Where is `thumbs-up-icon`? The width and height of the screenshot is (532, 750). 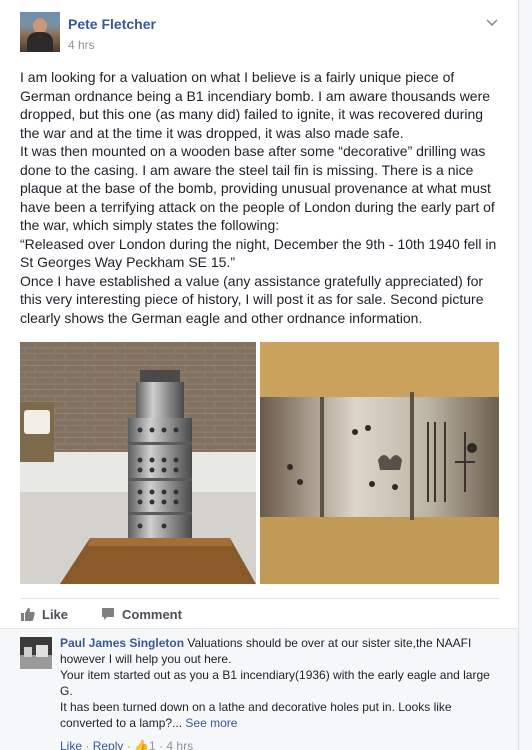
thumbs-up-icon is located at coordinates (28, 614).